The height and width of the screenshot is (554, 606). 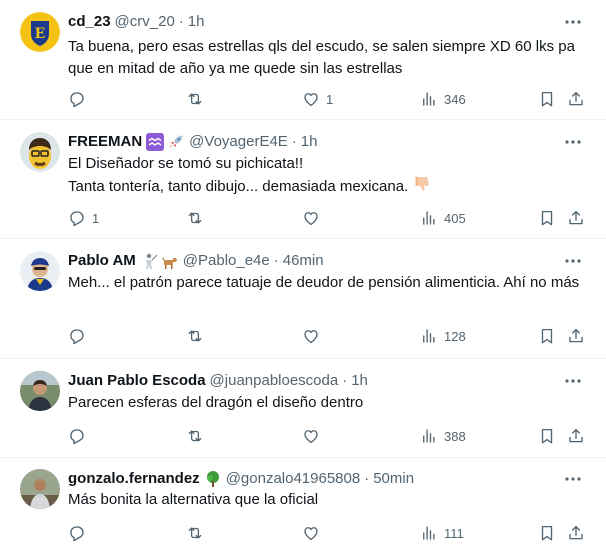 I want to click on view-count: 388, so click(x=455, y=436).